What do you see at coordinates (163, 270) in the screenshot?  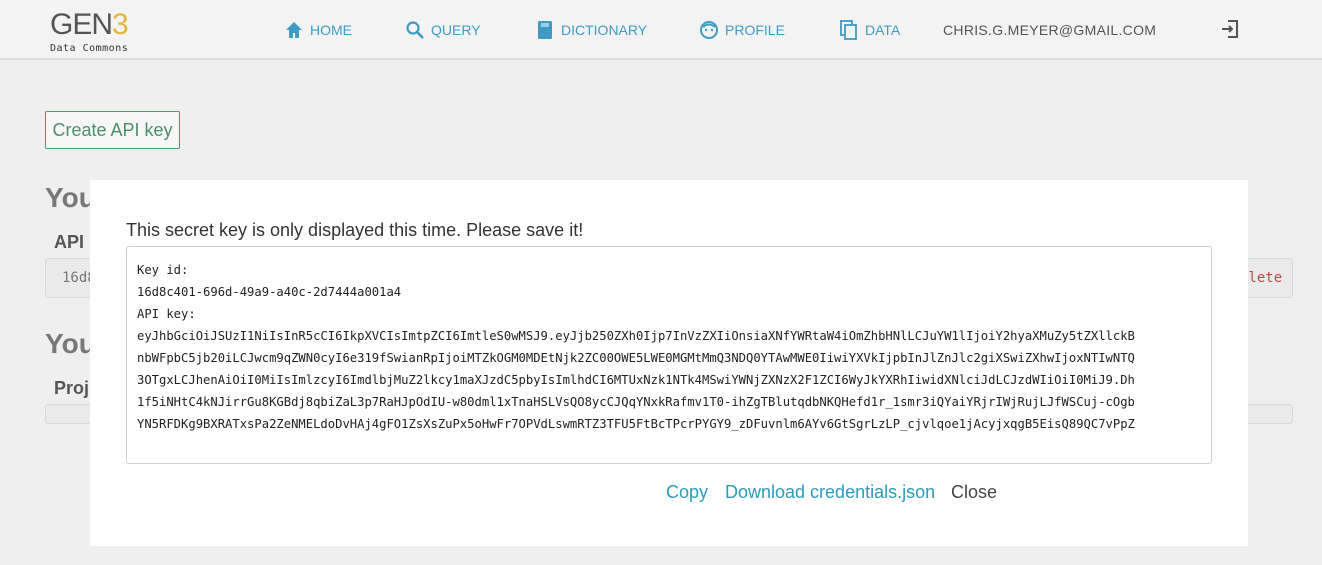 I see `key-id-label: Key id:` at bounding box center [163, 270].